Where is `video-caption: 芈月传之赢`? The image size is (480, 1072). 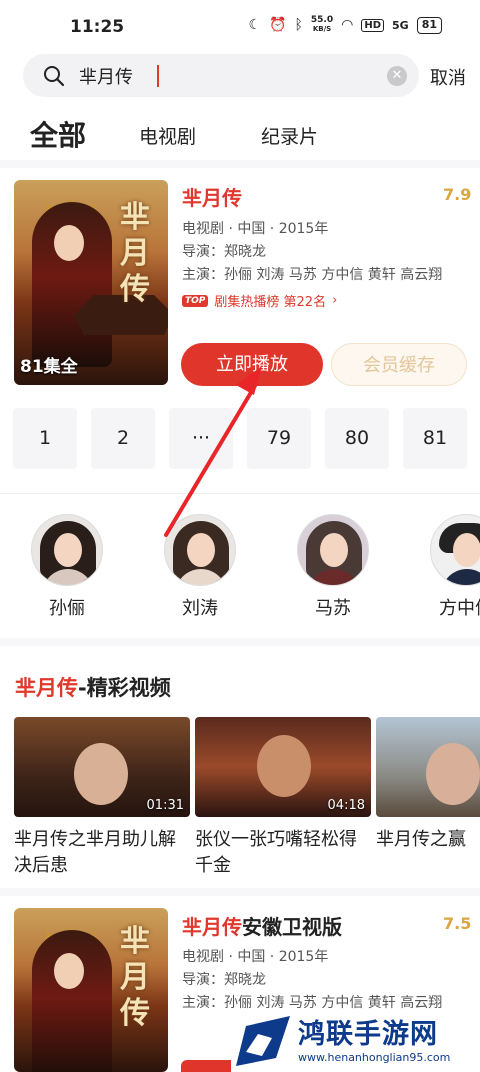 video-caption: 芈月传之赢 is located at coordinates (421, 839).